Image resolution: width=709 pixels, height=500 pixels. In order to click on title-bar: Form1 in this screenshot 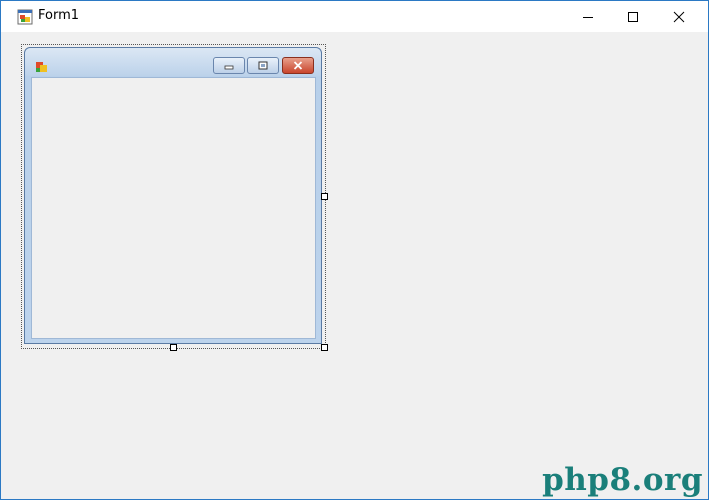, I will do `click(354, 16)`.